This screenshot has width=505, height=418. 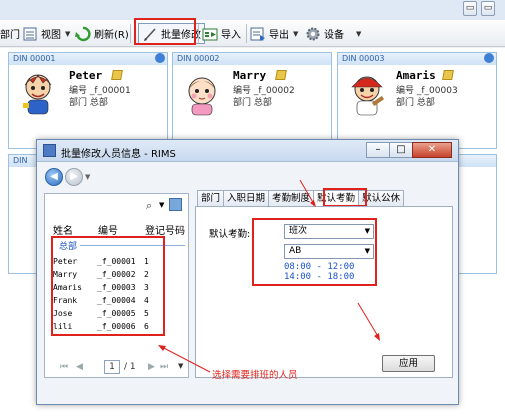 I want to click on gear-icon, so click(x=313, y=34).